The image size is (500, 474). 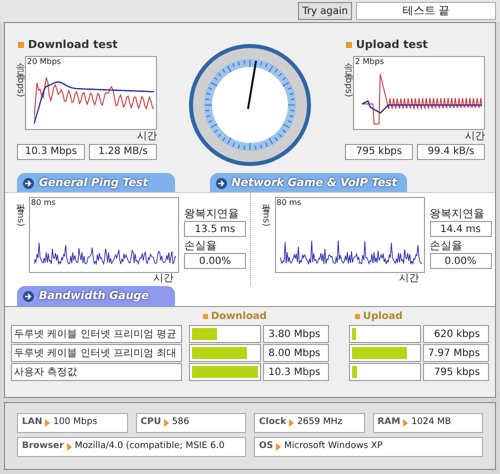 What do you see at coordinates (296, 353) in the screenshot?
I see `value-field: 8.00 Mbps` at bounding box center [296, 353].